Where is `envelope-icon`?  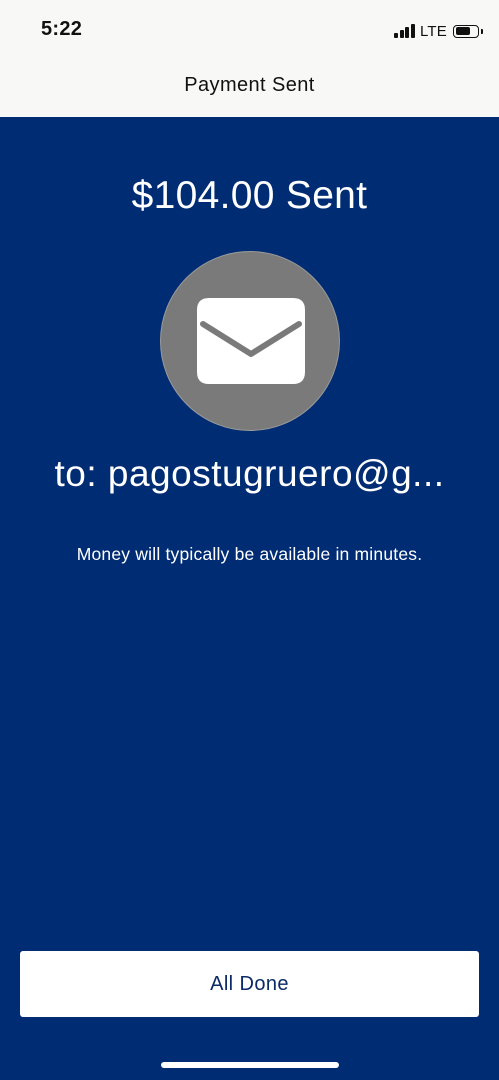 envelope-icon is located at coordinates (251, 341).